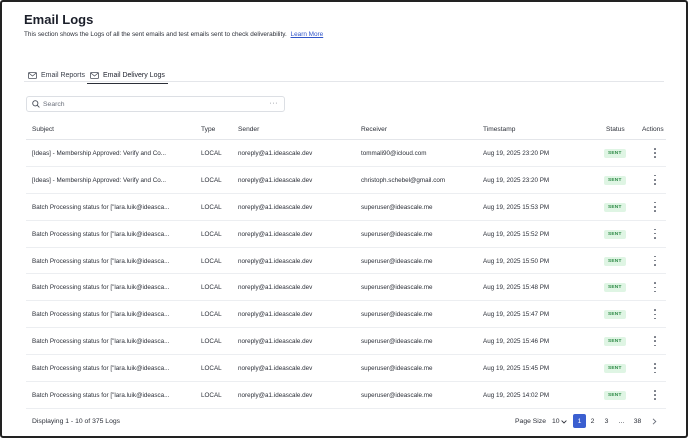 The width and height of the screenshot is (688, 438). I want to click on tab-label: Email Reports, so click(63, 75).